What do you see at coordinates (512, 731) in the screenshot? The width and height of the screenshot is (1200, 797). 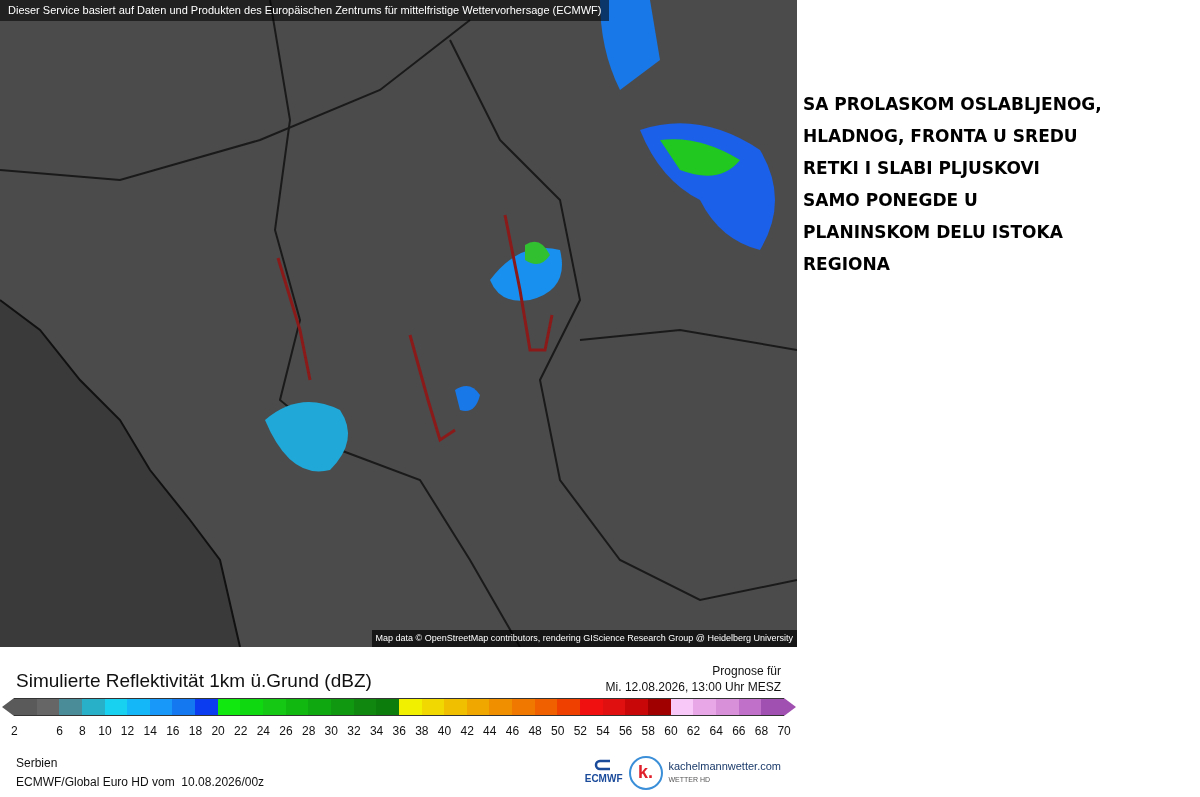 I see `scale-tick: 46` at bounding box center [512, 731].